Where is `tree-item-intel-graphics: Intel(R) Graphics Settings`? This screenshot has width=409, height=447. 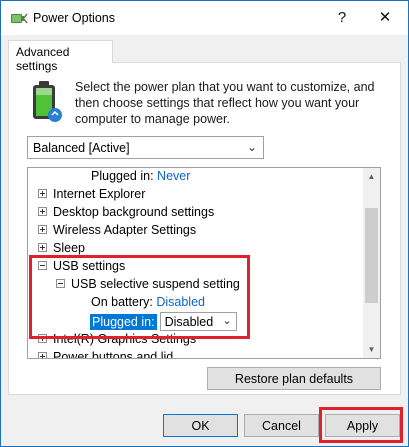
tree-item-intel-graphics: Intel(R) Graphics Settings is located at coordinates (117, 341).